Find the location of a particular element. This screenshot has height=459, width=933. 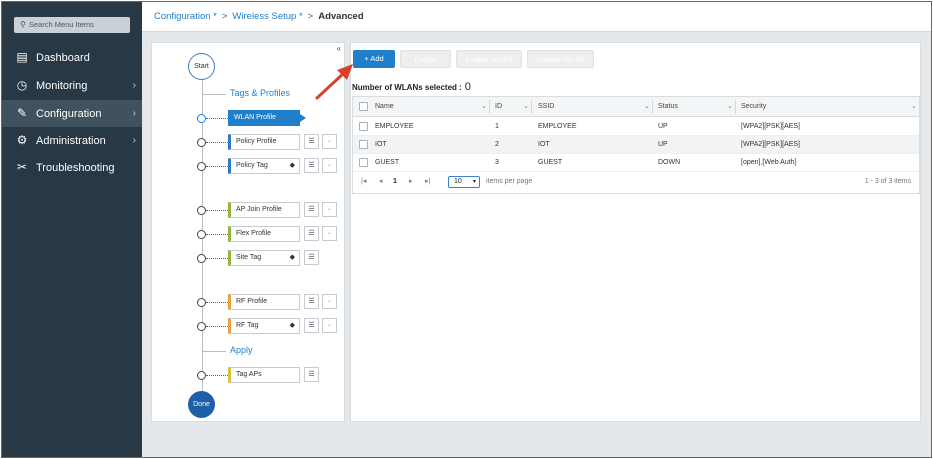

column-id: ID is located at coordinates (498, 107).